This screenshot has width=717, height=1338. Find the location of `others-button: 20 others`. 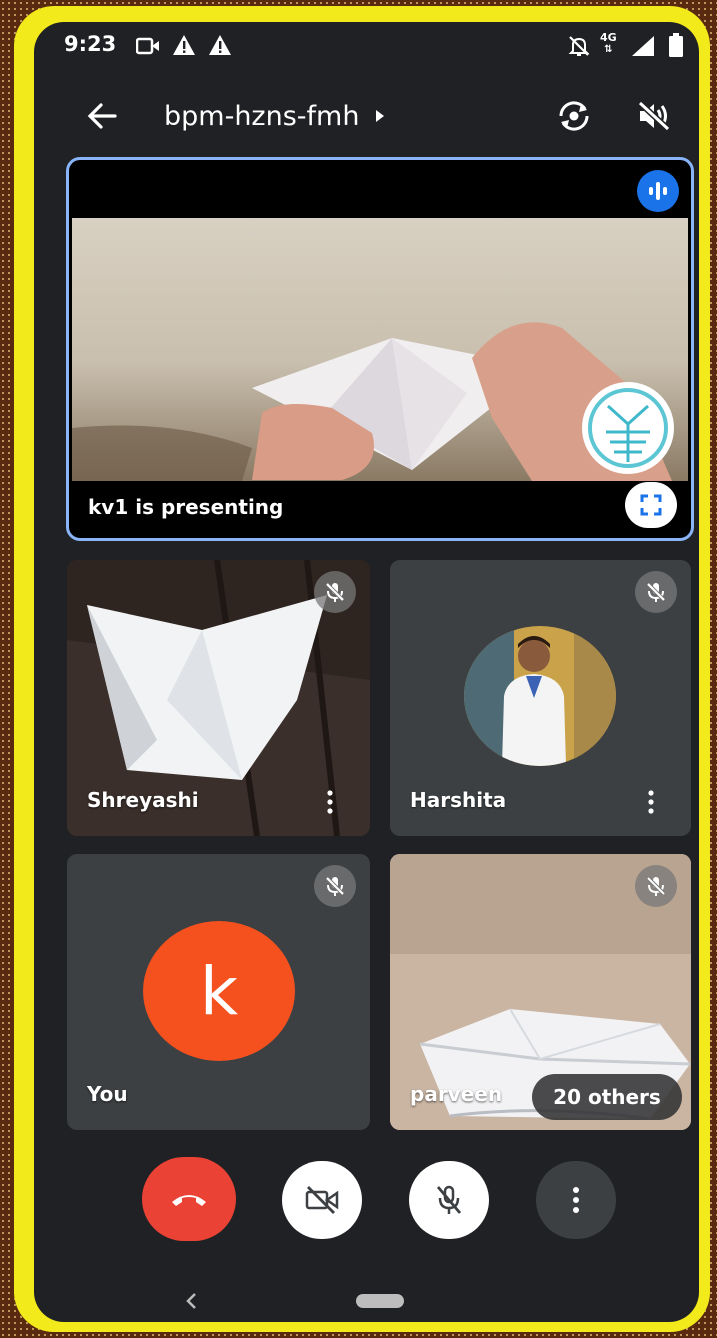

others-button: 20 others is located at coordinates (607, 1097).